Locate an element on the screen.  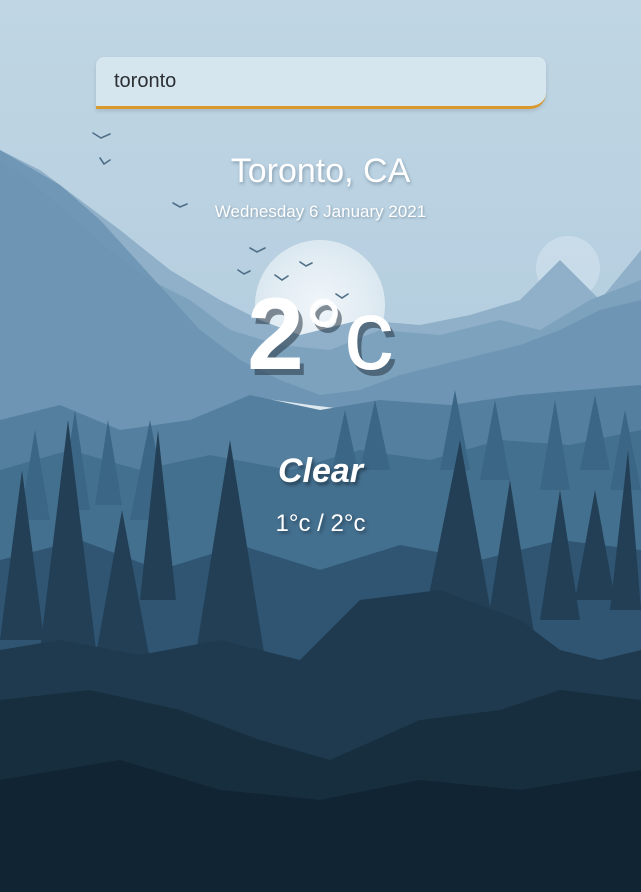
search-input is located at coordinates (321, 81).